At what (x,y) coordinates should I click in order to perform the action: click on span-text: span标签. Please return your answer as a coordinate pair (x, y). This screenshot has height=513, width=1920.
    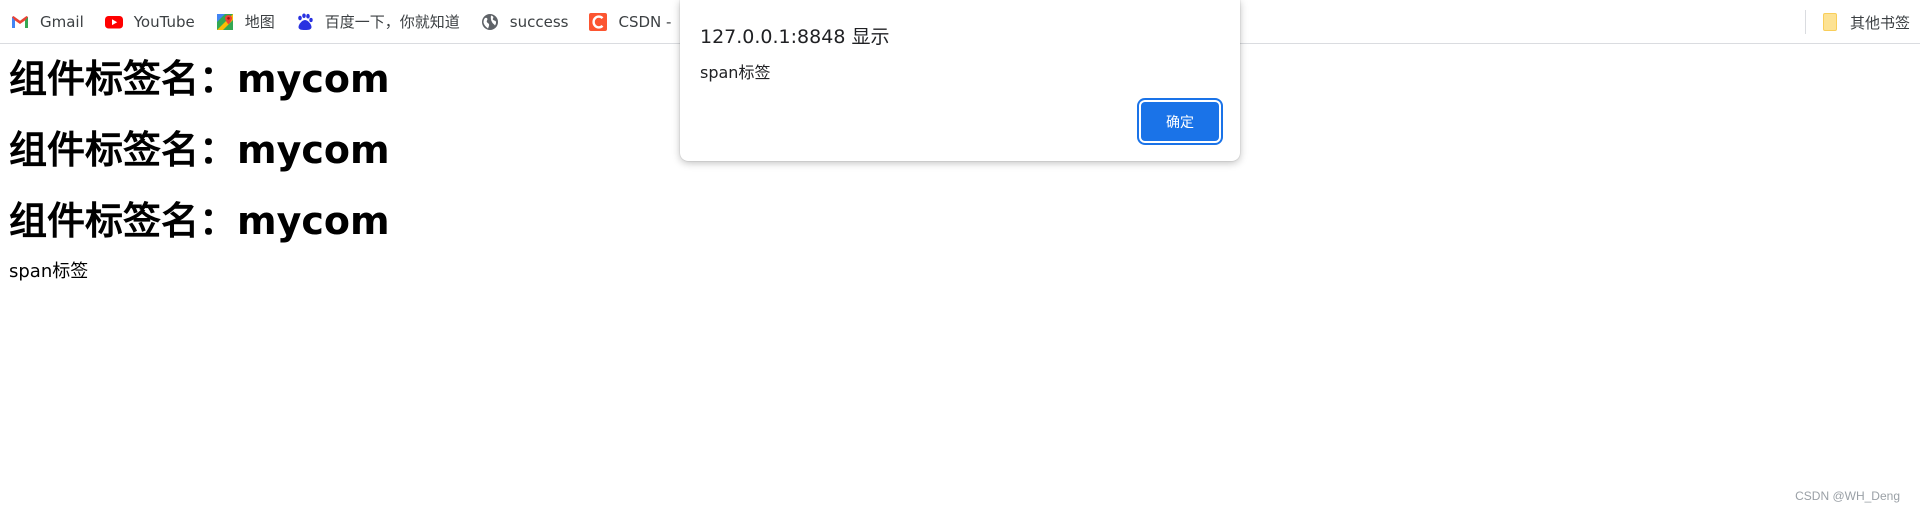
    Looking at the image, I should click on (49, 271).